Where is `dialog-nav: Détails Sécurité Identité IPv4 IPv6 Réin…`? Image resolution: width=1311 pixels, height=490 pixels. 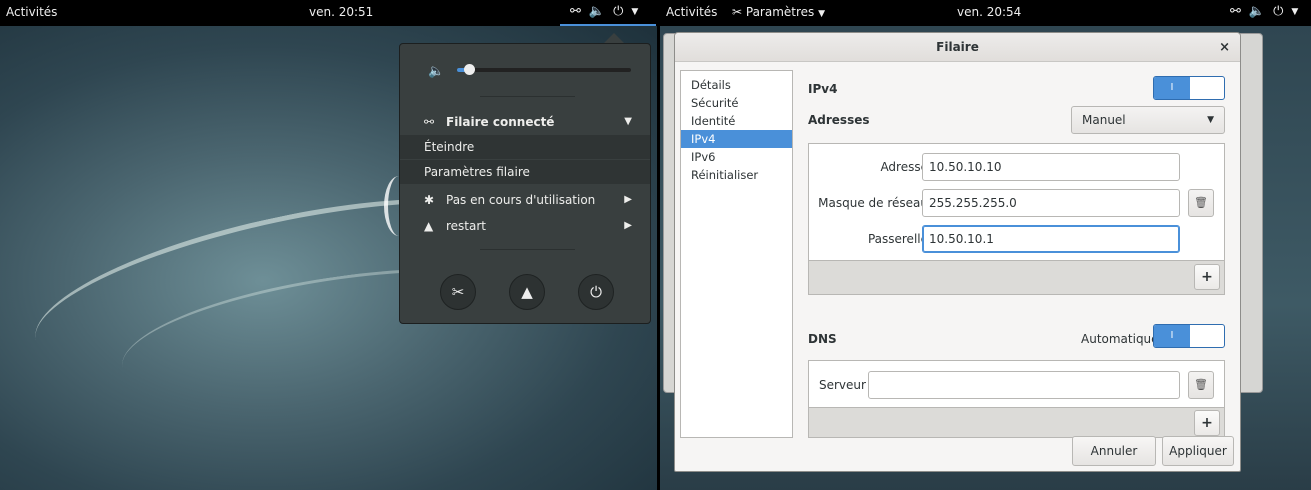
dialog-nav: Détails Sécurité Identité IPv4 IPv6 Réin… is located at coordinates (736, 254).